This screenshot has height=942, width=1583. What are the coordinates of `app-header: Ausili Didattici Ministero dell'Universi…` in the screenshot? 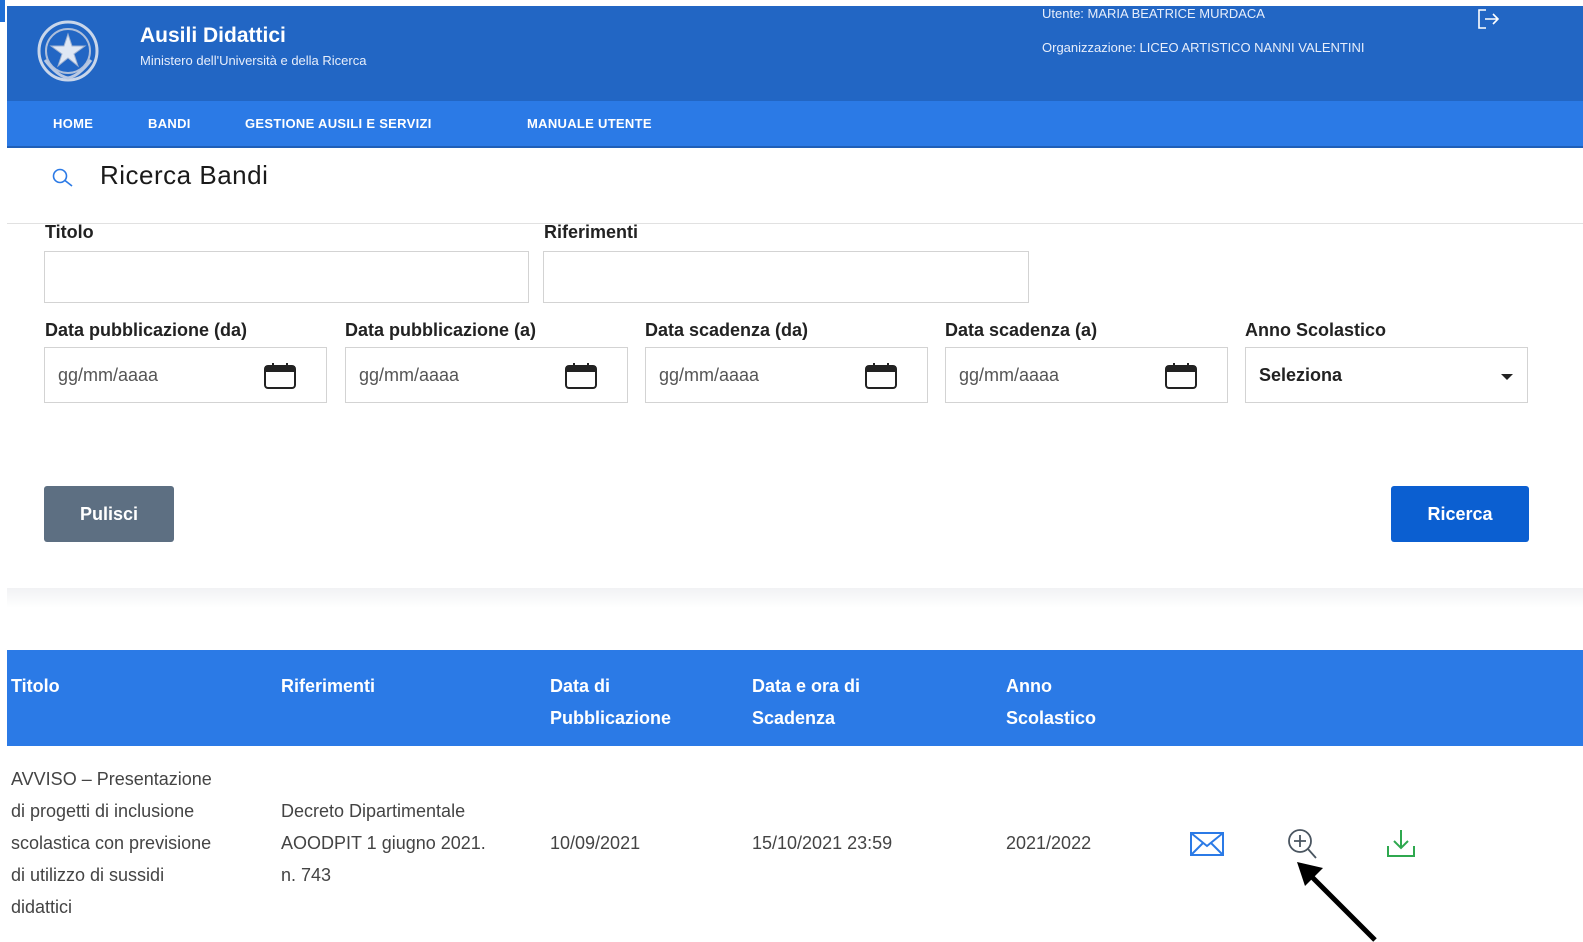 It's located at (795, 53).